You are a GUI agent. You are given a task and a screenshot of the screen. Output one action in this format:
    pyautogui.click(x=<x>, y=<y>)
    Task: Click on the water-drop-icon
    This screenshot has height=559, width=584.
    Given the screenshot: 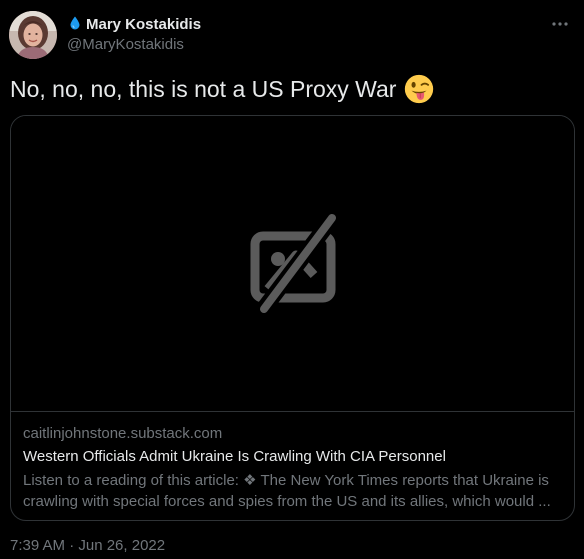 What is the action you would take?
    pyautogui.click(x=75, y=23)
    